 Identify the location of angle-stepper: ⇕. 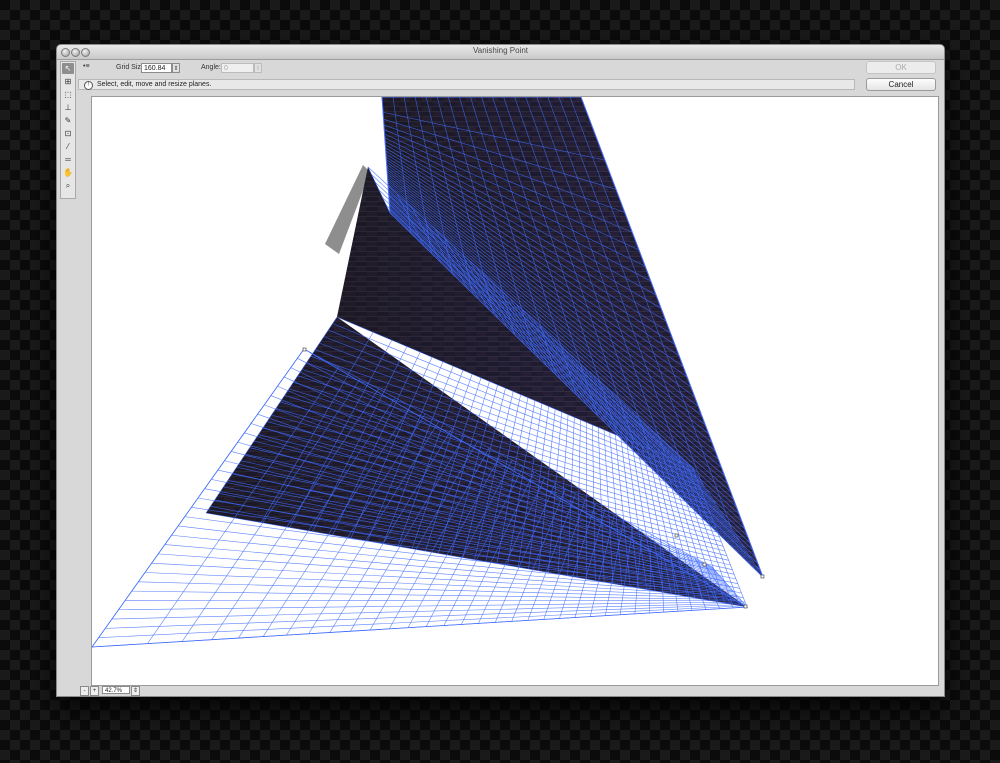
(258, 68).